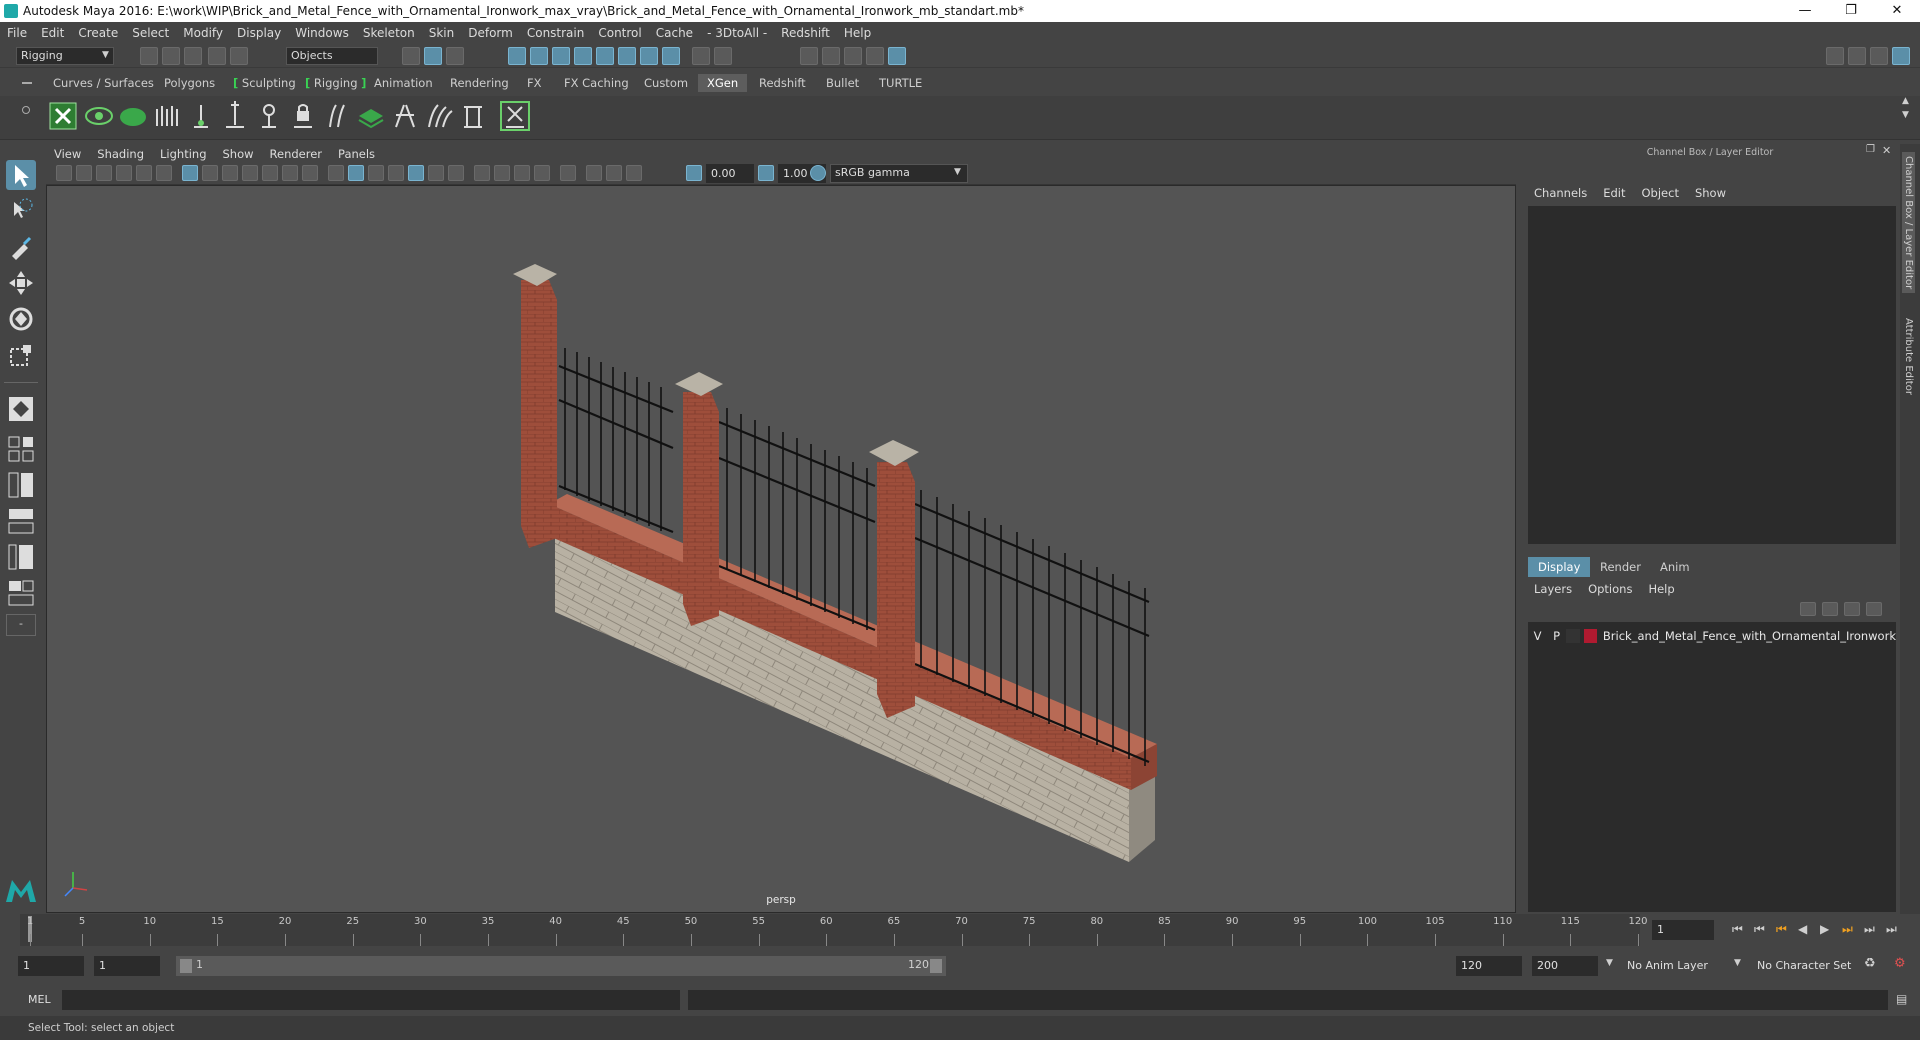 This screenshot has width=1920, height=1040. What do you see at coordinates (1857, 56) in the screenshot?
I see `attribute-editor-icon` at bounding box center [1857, 56].